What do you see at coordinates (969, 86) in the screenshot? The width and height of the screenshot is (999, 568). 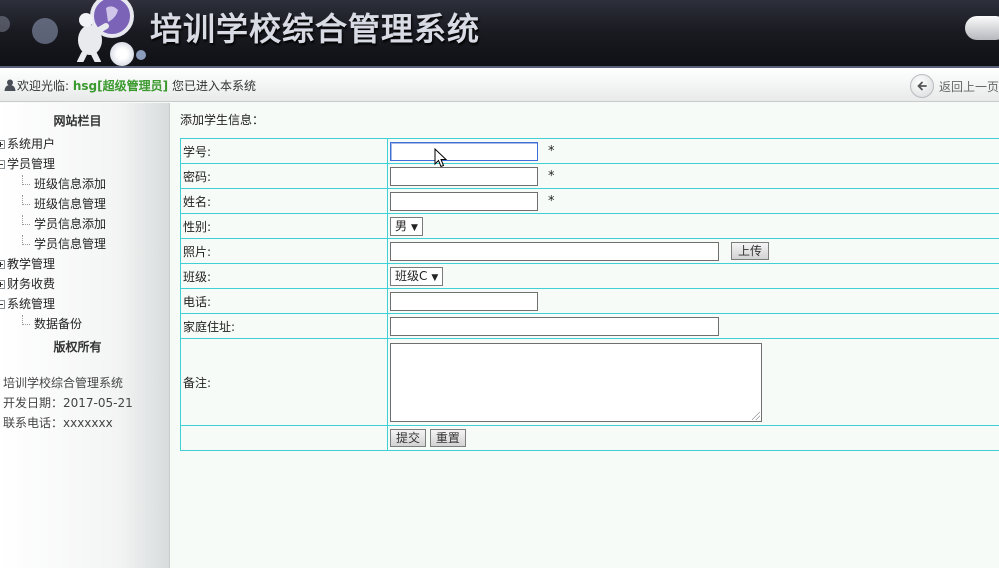 I see `back-label: 返回上一页` at bounding box center [969, 86].